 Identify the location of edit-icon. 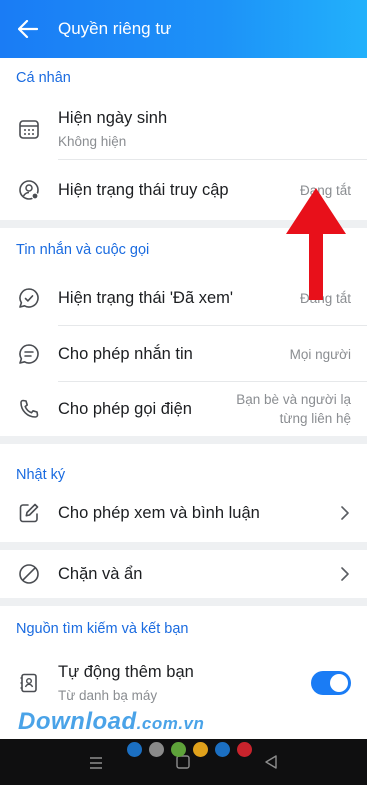
(29, 513).